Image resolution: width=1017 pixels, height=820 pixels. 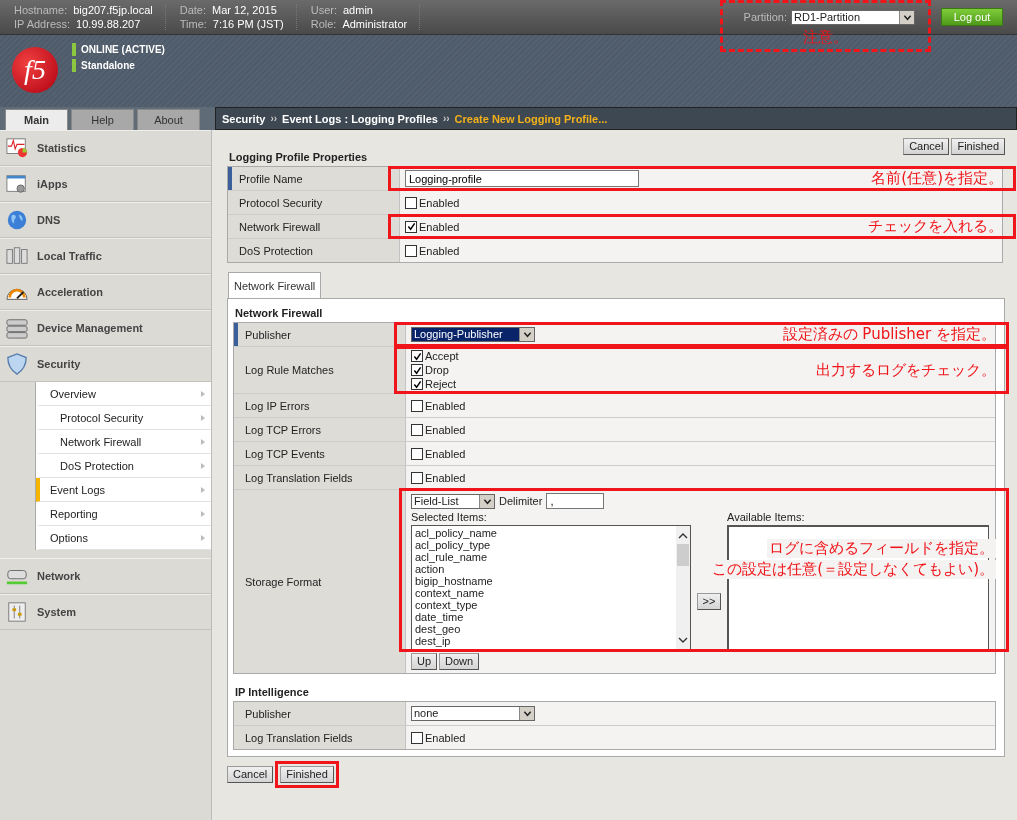 What do you see at coordinates (268, 713) in the screenshot?
I see `field-label: Publisher` at bounding box center [268, 713].